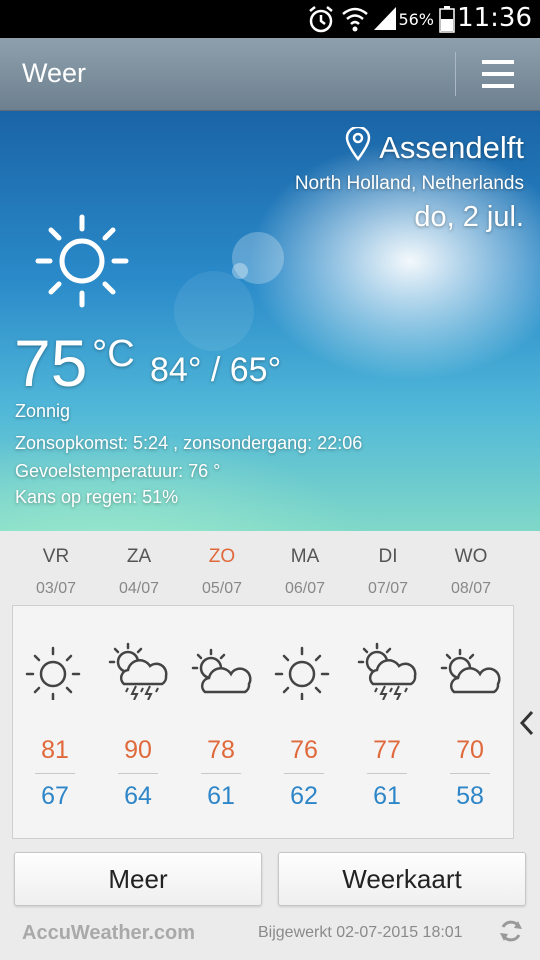 Image resolution: width=540 pixels, height=960 pixels. Describe the element at coordinates (113, 354) in the screenshot. I see `temperature-unit: °C` at that location.